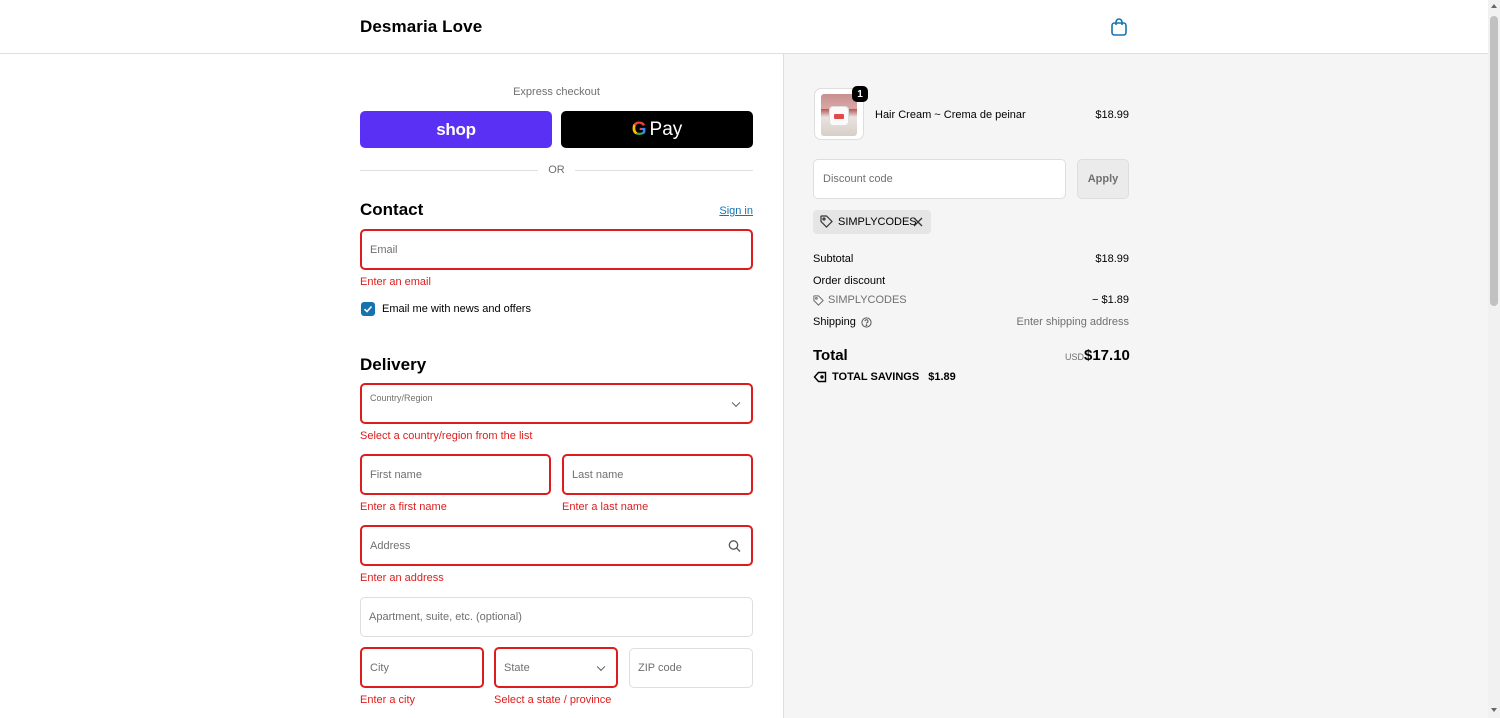 The height and width of the screenshot is (718, 1500). I want to click on city-field, so click(422, 667).